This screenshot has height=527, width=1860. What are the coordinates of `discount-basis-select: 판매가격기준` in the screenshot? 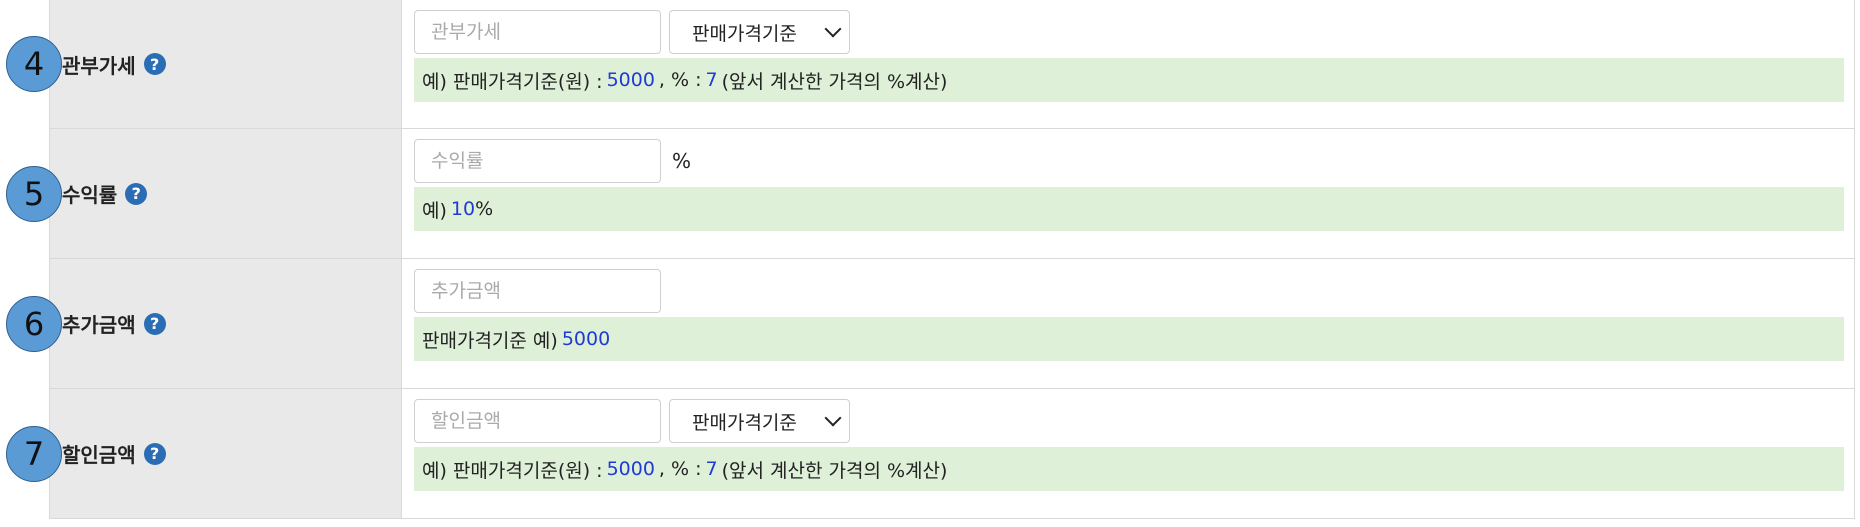 It's located at (759, 421).